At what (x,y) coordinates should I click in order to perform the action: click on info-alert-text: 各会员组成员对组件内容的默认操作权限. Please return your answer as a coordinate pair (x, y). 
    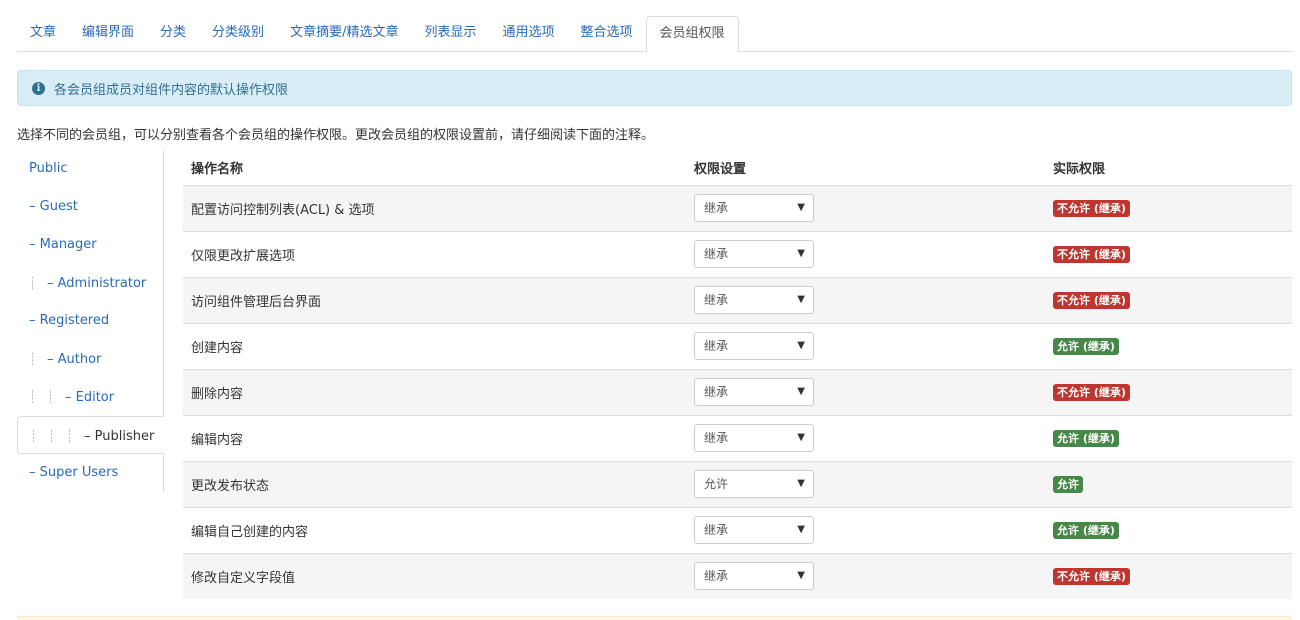
    Looking at the image, I should click on (171, 90).